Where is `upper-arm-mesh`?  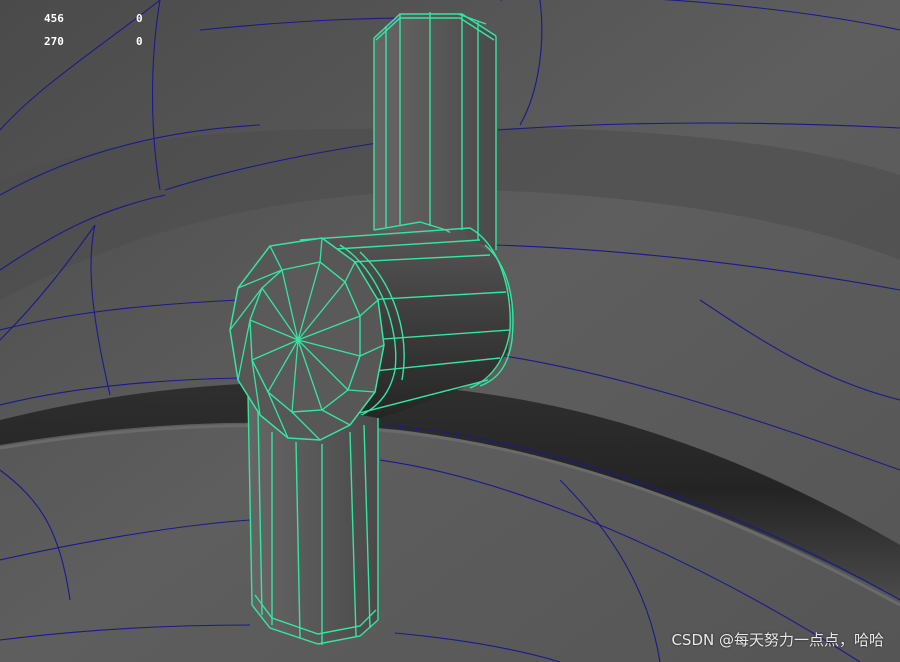 upper-arm-mesh is located at coordinates (435, 135).